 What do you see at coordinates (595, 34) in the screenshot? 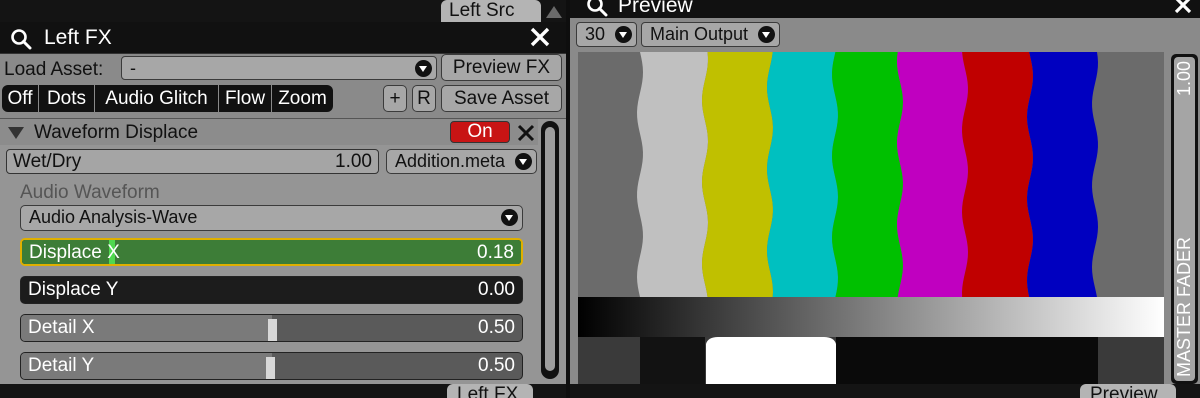
I see `fps-value: 30` at bounding box center [595, 34].